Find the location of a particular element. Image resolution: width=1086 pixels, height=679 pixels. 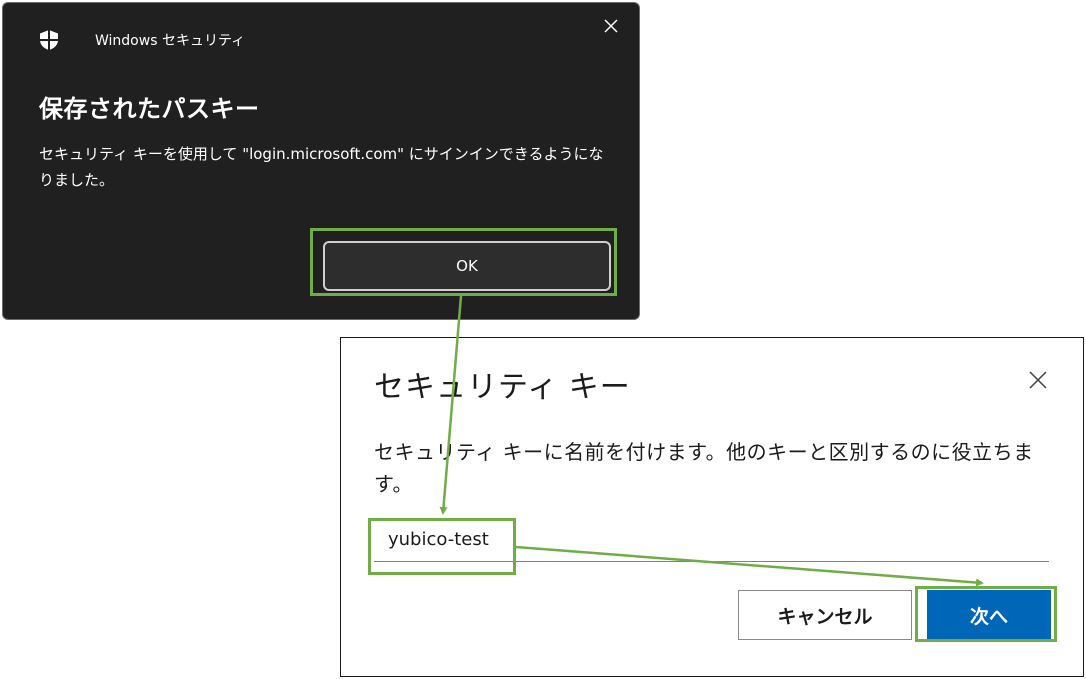

app-title: Windows セキュリティ is located at coordinates (170, 41).